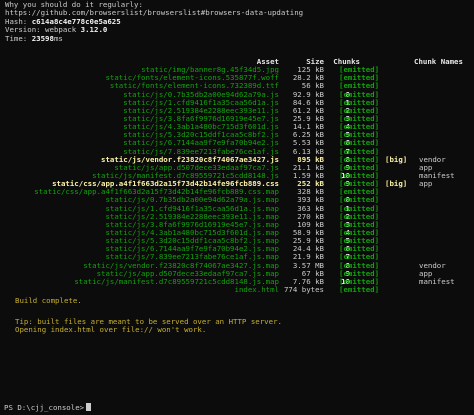 The height and width of the screenshot is (415, 474). I want to click on prompt-text: PS D:\cjj_console>, so click(44, 407).